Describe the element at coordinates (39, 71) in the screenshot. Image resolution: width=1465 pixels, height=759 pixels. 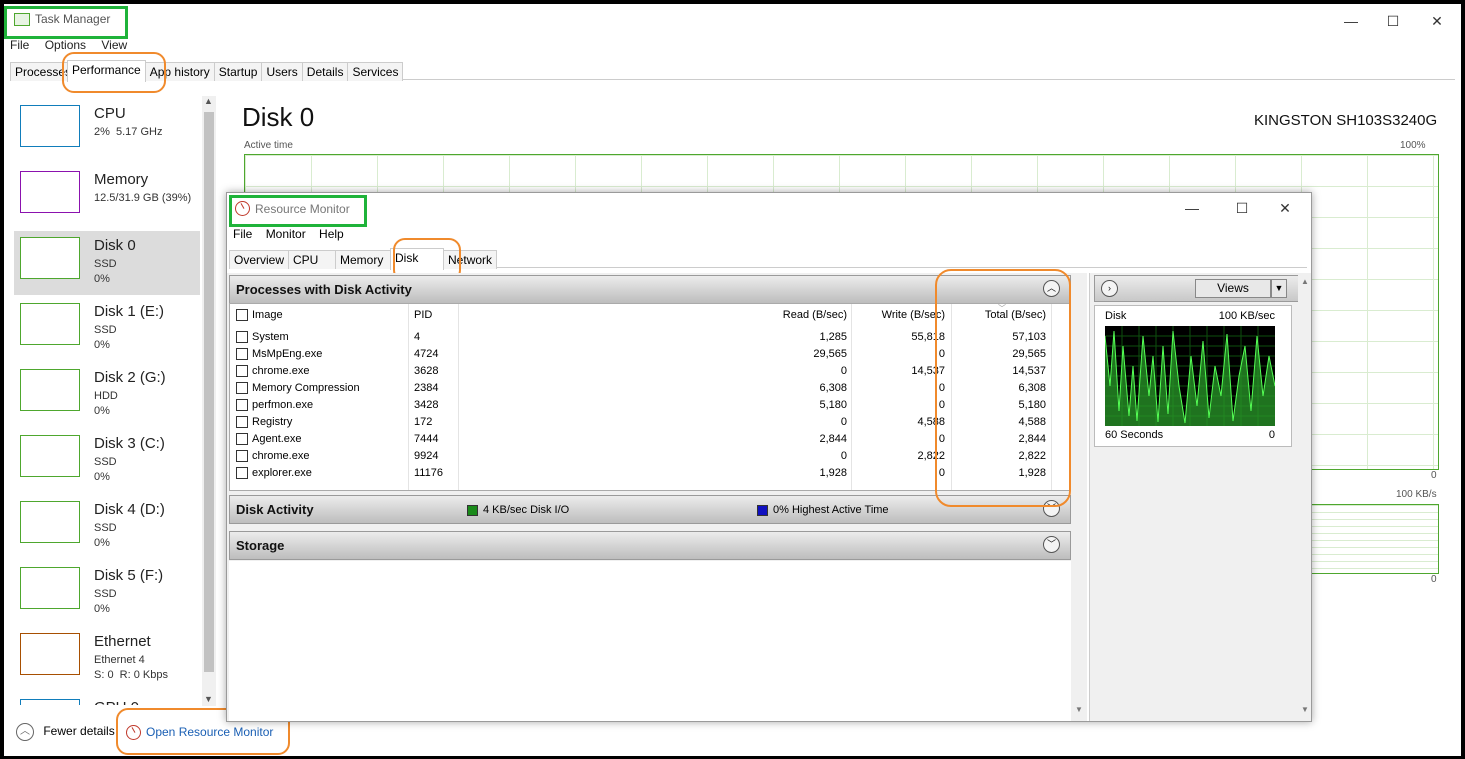
I see `tab-processes: Processes` at that location.